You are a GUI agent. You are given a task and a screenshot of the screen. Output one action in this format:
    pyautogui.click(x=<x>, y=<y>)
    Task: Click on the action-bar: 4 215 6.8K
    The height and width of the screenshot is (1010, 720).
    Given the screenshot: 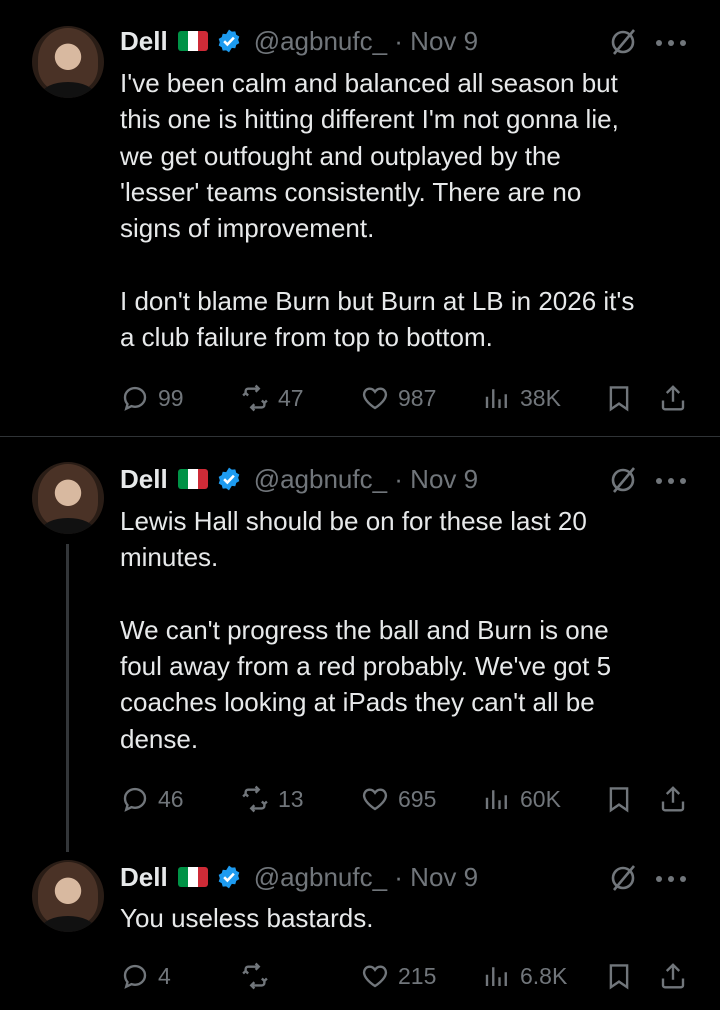 What is the action you would take?
    pyautogui.click(x=360, y=976)
    